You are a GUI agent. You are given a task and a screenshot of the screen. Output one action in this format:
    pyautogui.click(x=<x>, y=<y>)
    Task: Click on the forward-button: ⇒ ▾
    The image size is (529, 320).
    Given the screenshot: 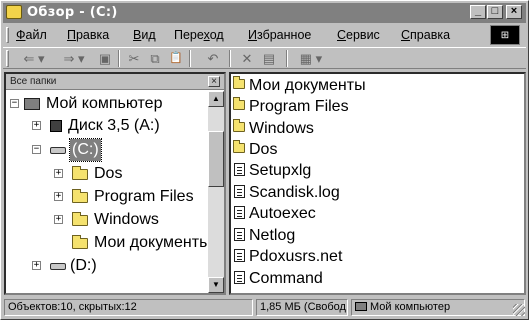 What is the action you would take?
    pyautogui.click(x=74, y=58)
    